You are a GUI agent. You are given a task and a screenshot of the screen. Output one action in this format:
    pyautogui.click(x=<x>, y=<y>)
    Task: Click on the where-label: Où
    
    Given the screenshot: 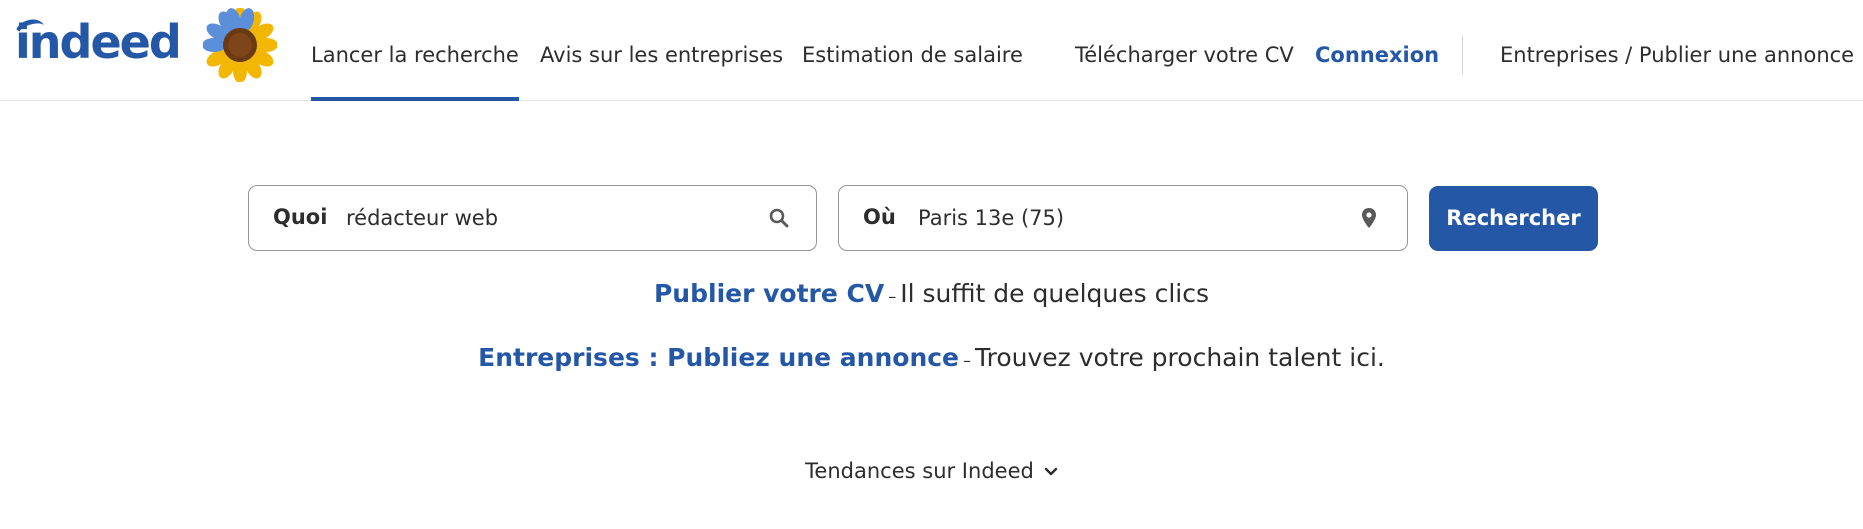 What is the action you would take?
    pyautogui.click(x=879, y=217)
    